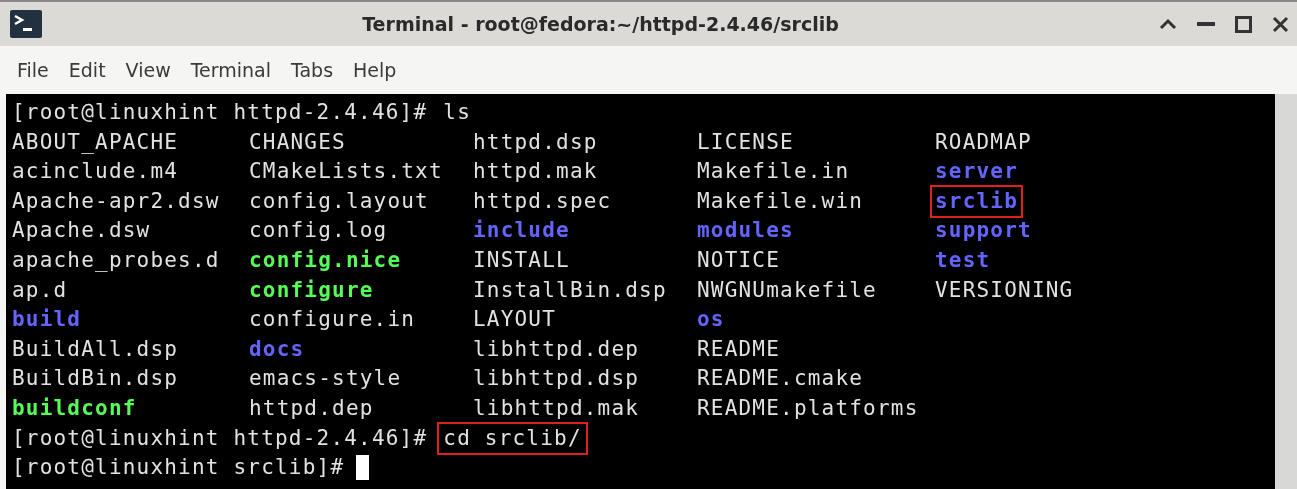 Image resolution: width=1297 pixels, height=489 pixels. What do you see at coordinates (47, 320) in the screenshot?
I see `file-name: build` at bounding box center [47, 320].